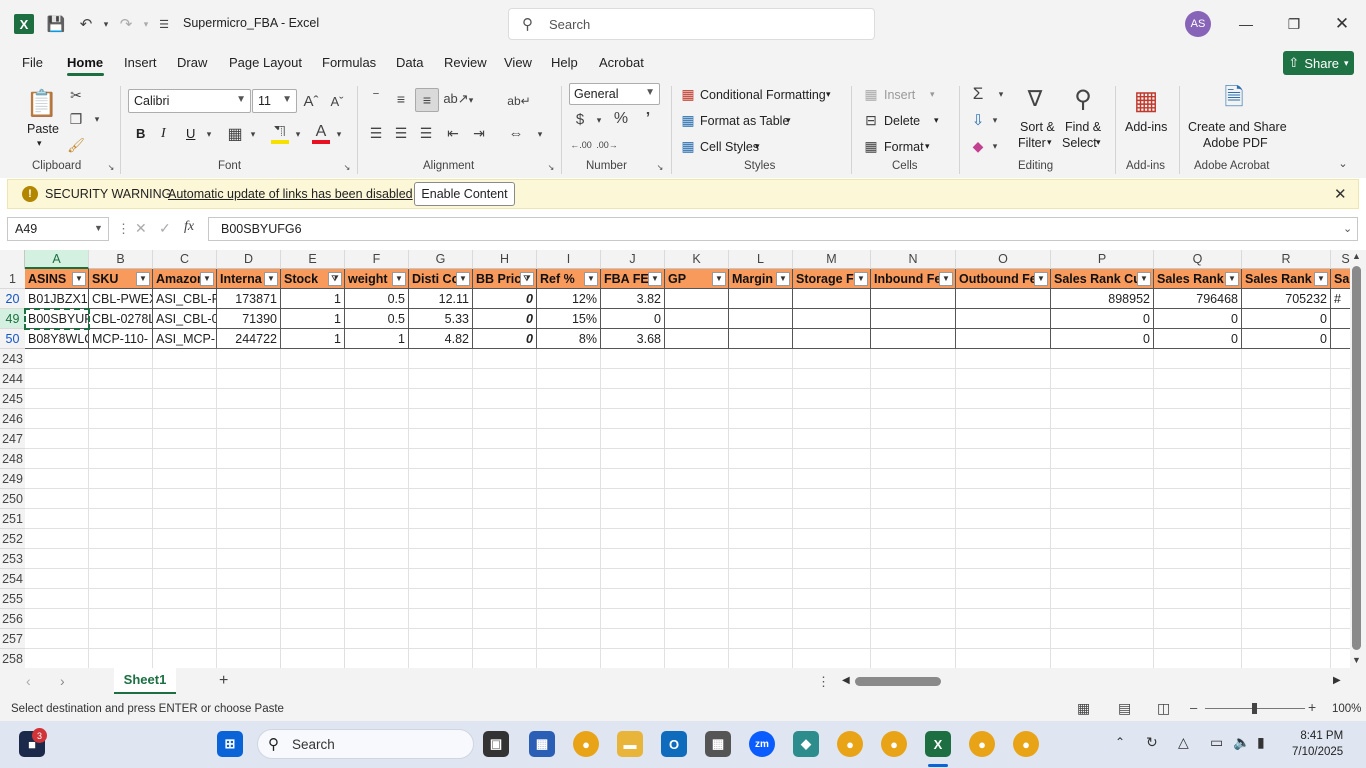  Describe the element at coordinates (189, 101) in the screenshot. I see `font-name-select: Calibri ▼` at that location.